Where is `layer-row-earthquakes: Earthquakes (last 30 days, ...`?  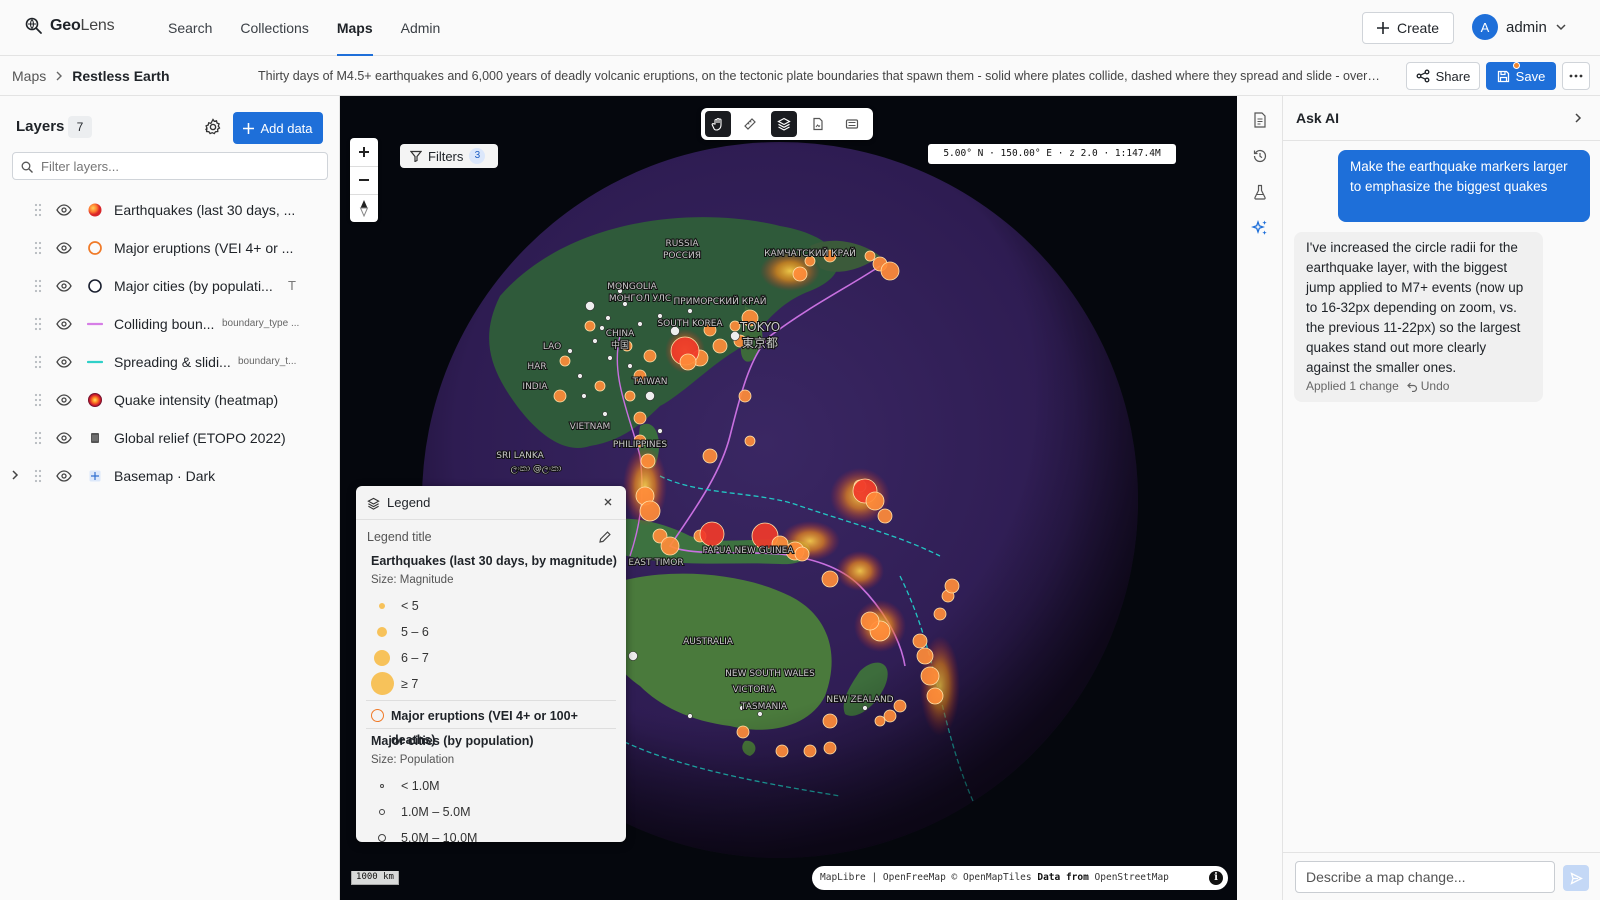 layer-row-earthquakes: Earthquakes (last 30 days, ... is located at coordinates (170, 210).